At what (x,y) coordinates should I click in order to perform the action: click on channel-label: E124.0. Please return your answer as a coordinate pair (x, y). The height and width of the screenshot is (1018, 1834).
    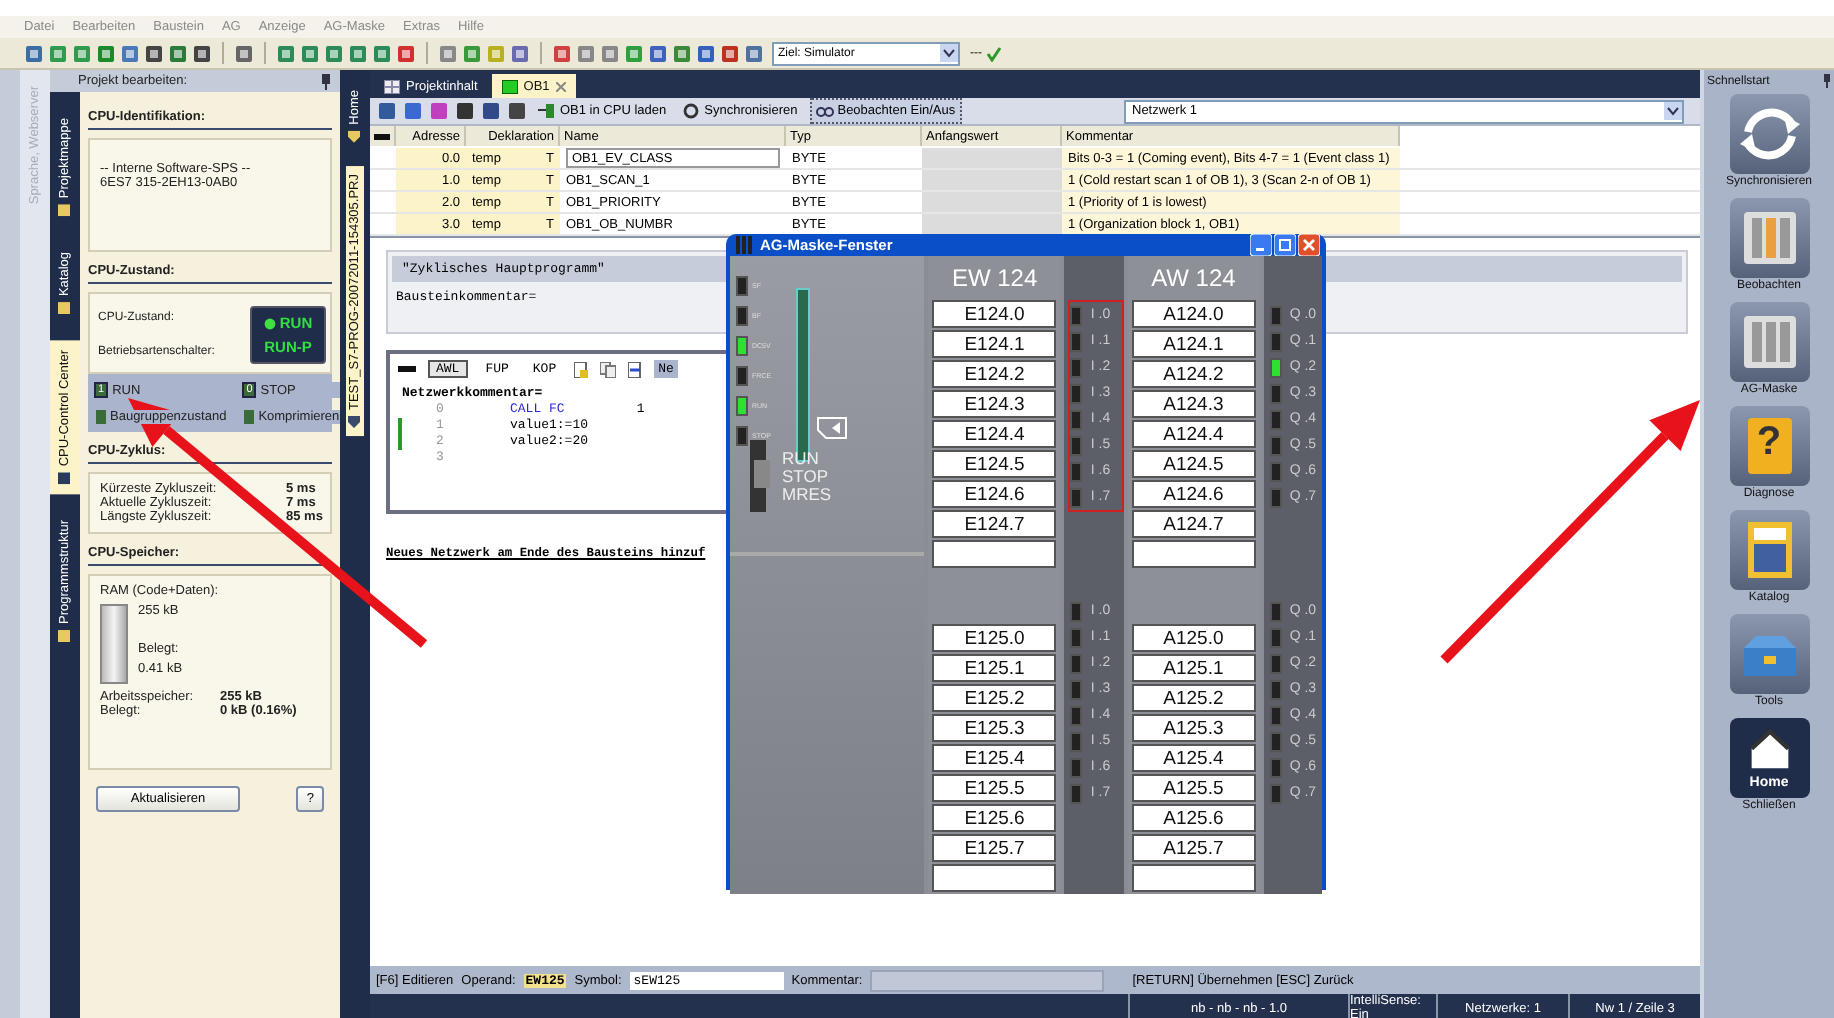
    Looking at the image, I should click on (994, 314).